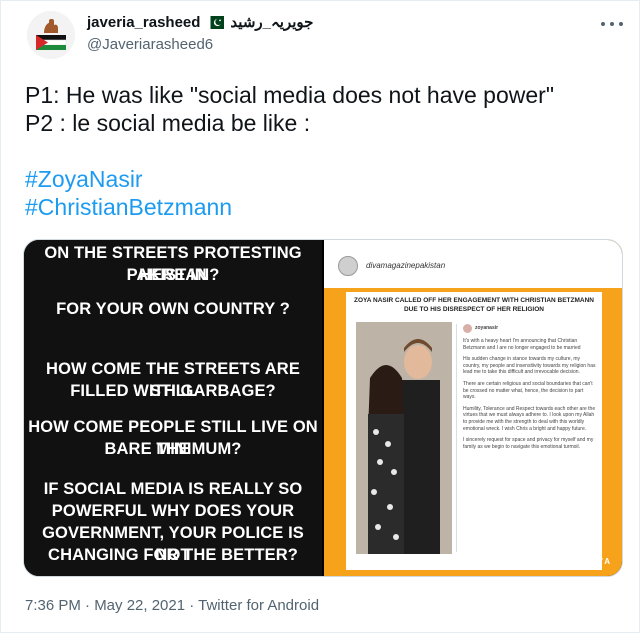 This screenshot has width=640, height=633. What do you see at coordinates (467, 328) in the screenshot?
I see `statement-avatar` at bounding box center [467, 328].